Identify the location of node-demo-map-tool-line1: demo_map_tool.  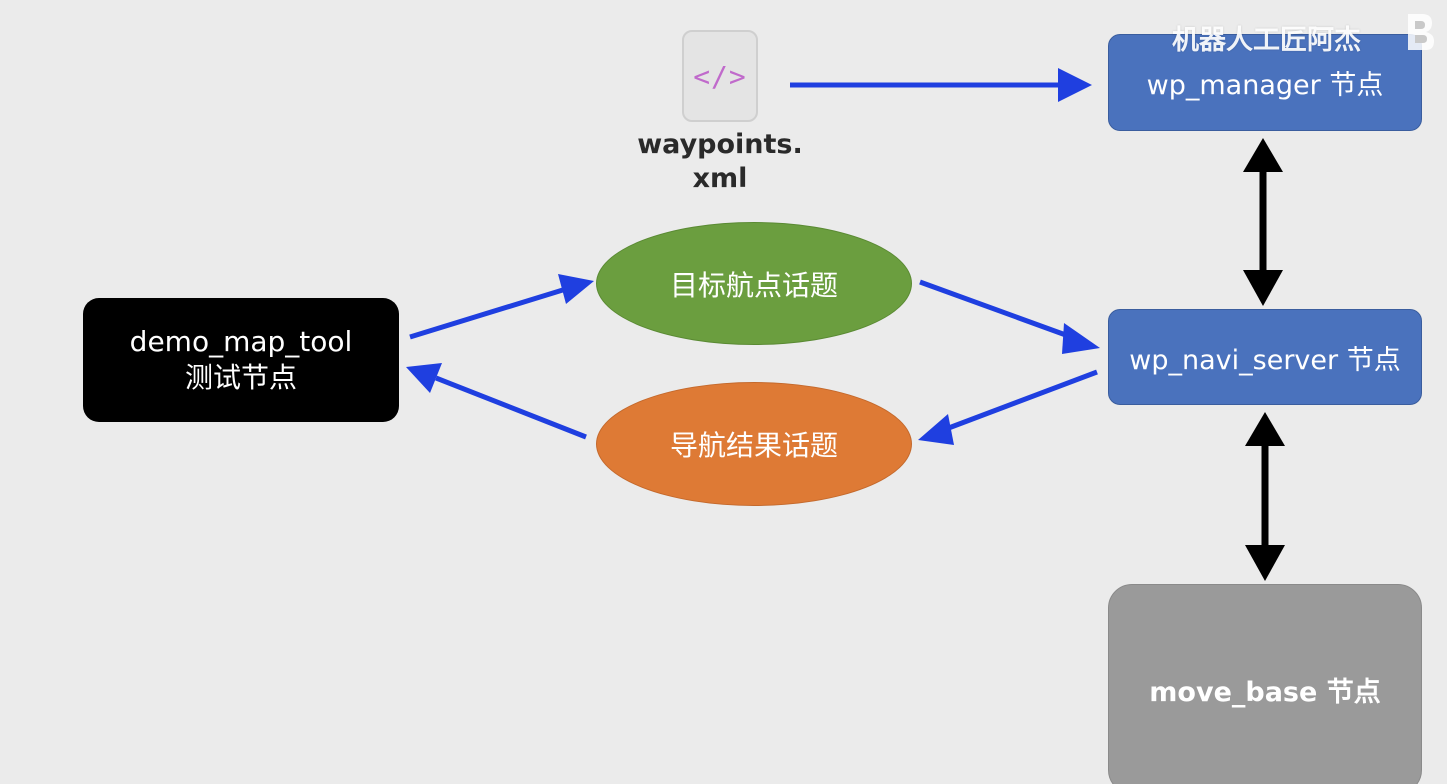
(241, 341).